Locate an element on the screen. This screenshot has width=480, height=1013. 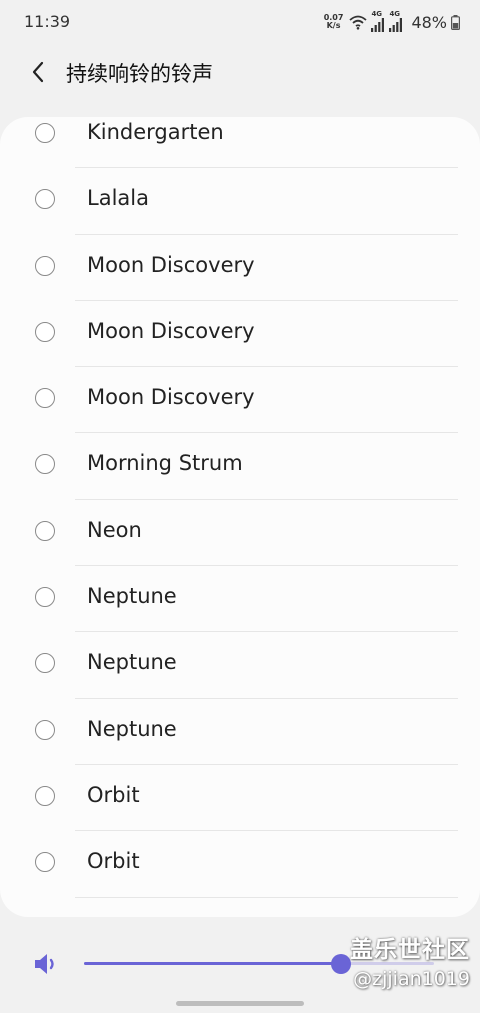
status-time: 11:39 is located at coordinates (47, 21).